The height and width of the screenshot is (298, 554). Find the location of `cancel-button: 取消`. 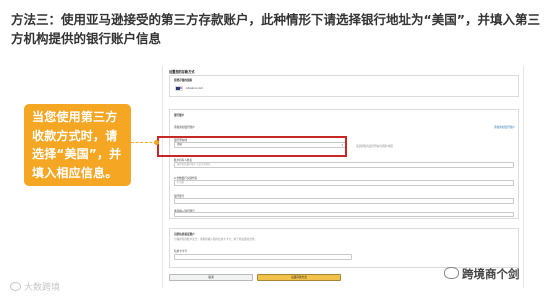

cancel-button: 取消 is located at coordinates (211, 277).